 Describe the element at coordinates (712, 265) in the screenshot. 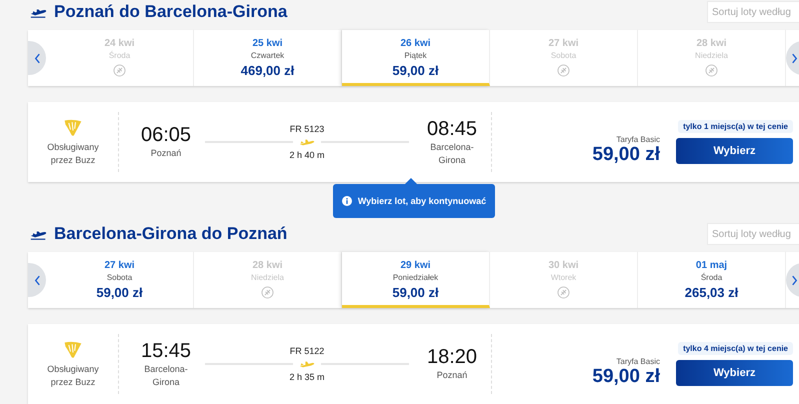

I see `date-label: 01 maj` at that location.